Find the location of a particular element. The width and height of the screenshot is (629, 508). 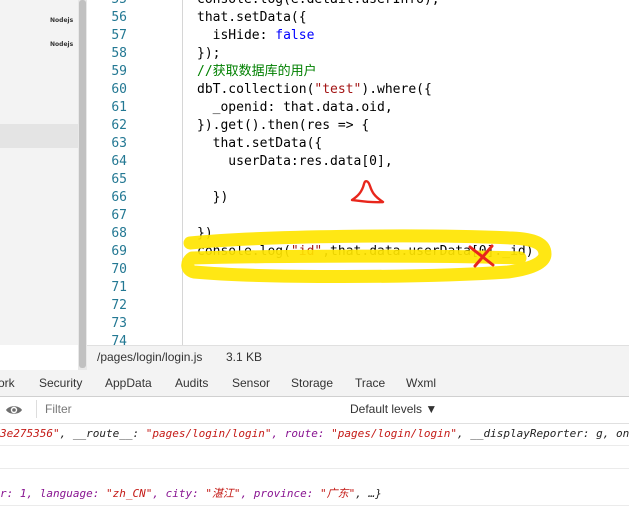

tab-appdata: AppData is located at coordinates (128, 383).